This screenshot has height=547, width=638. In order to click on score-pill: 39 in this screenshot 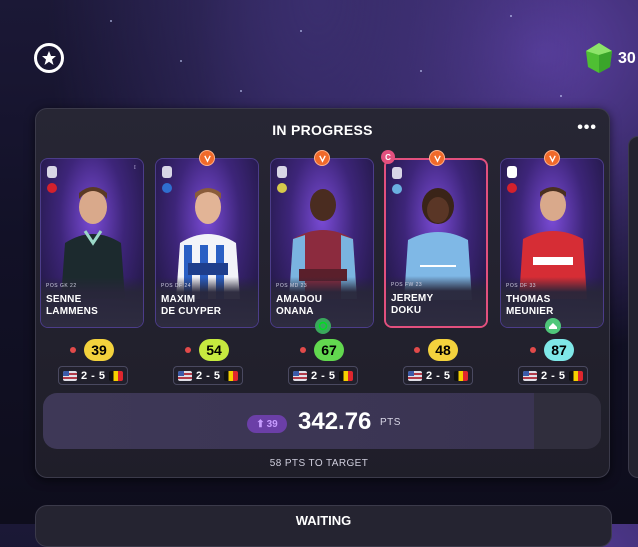, I will do `click(99, 350)`.